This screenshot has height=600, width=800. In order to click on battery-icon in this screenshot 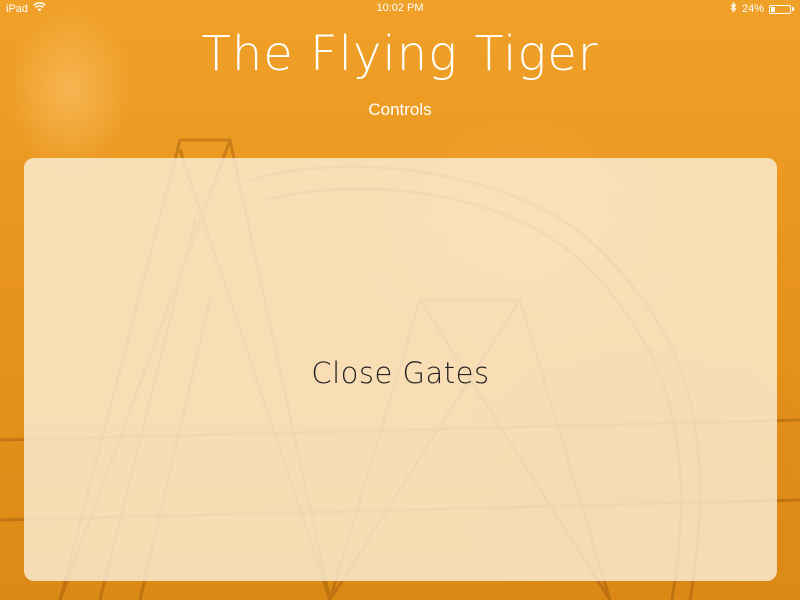, I will do `click(780, 9)`.